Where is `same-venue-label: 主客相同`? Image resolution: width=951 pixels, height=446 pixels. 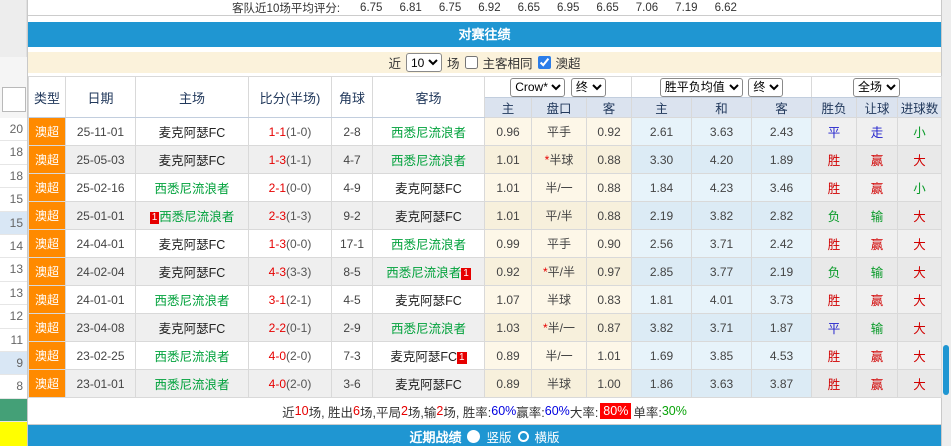 same-venue-label: 主客相同 is located at coordinates (507, 64).